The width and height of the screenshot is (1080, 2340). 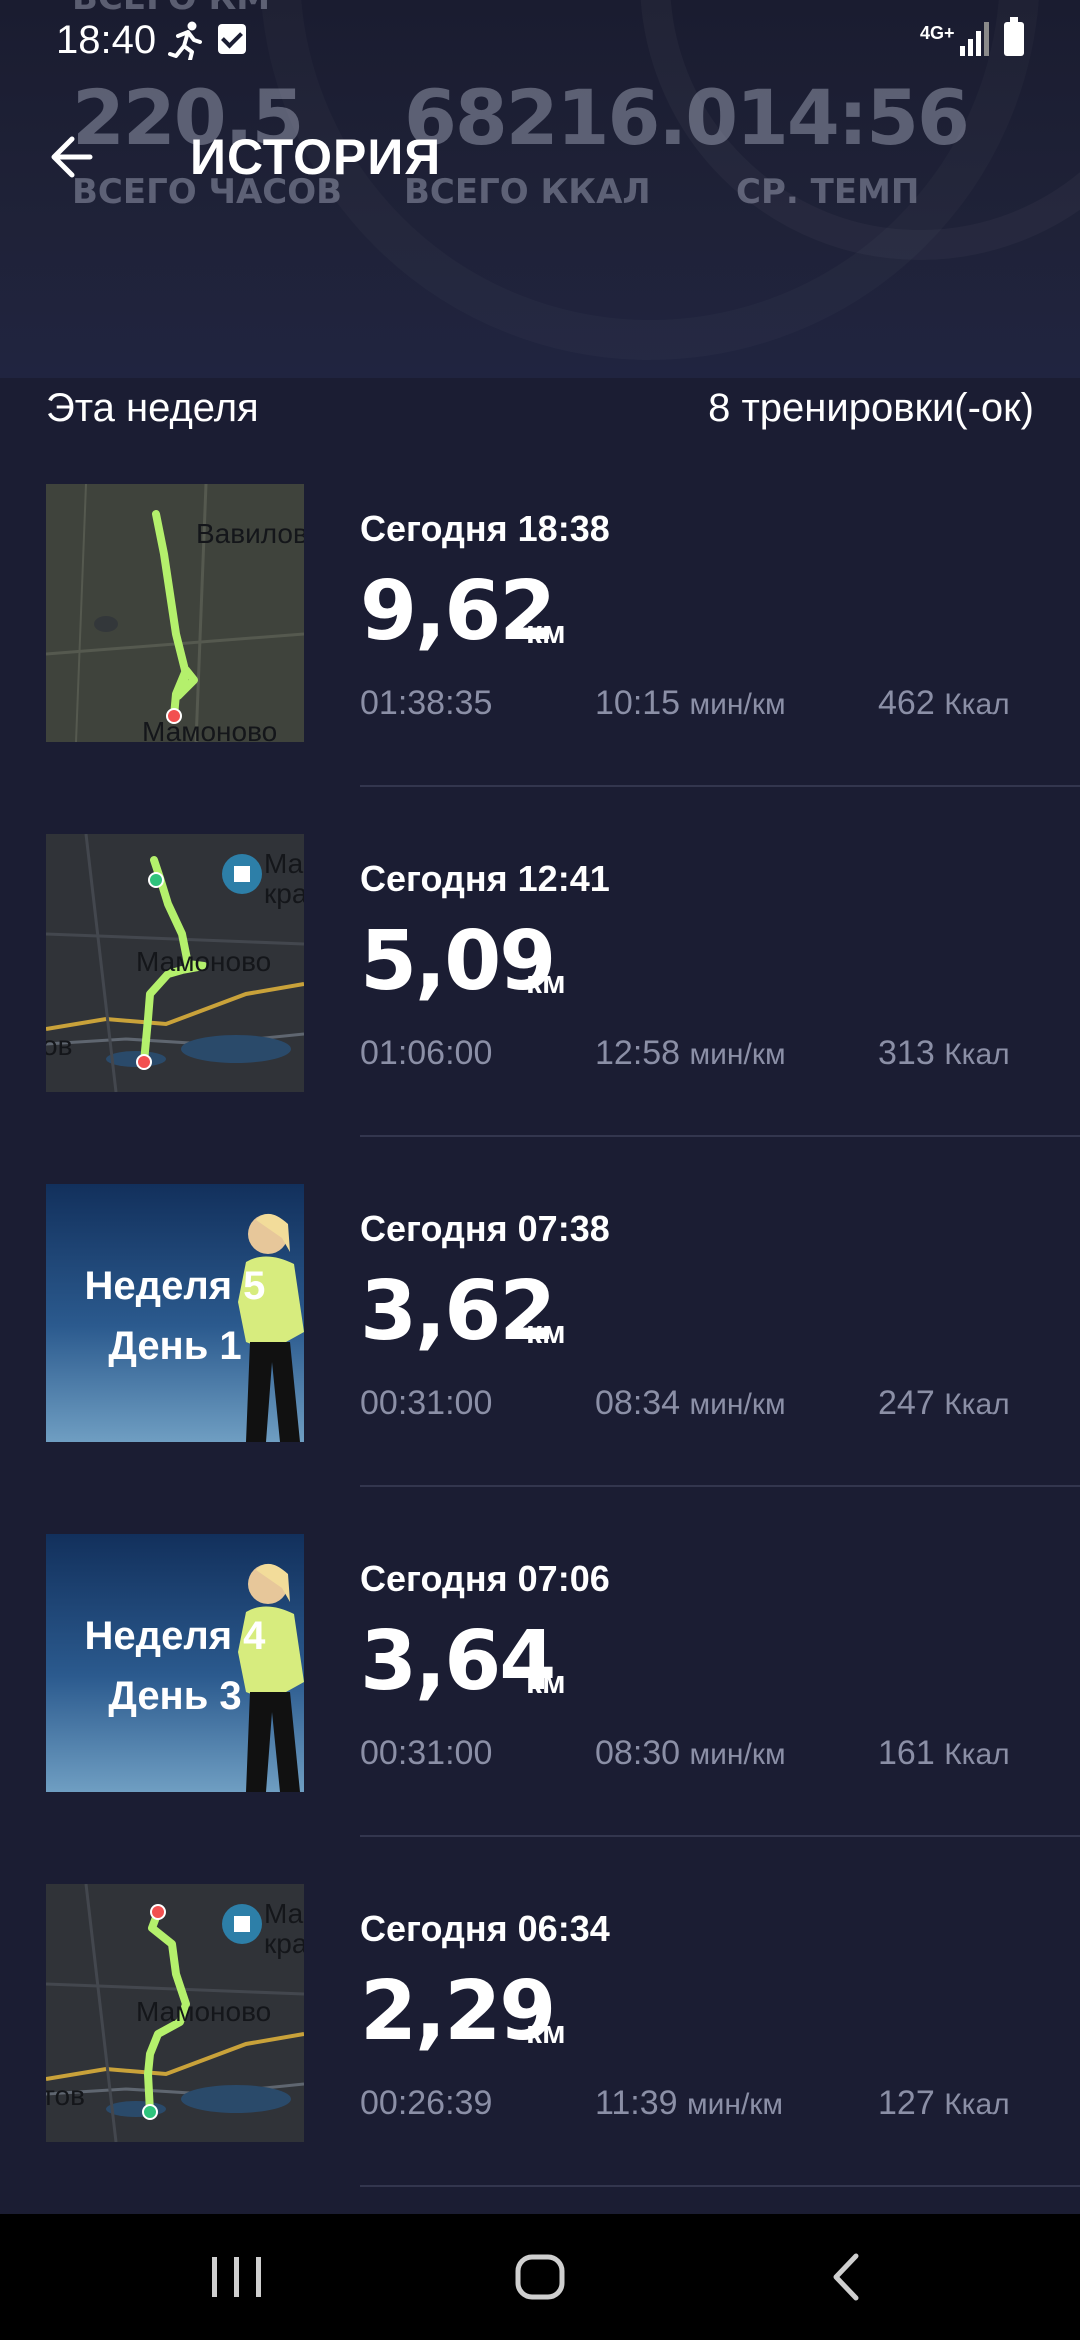 I want to click on map-label: ов, so click(x=59, y=1045).